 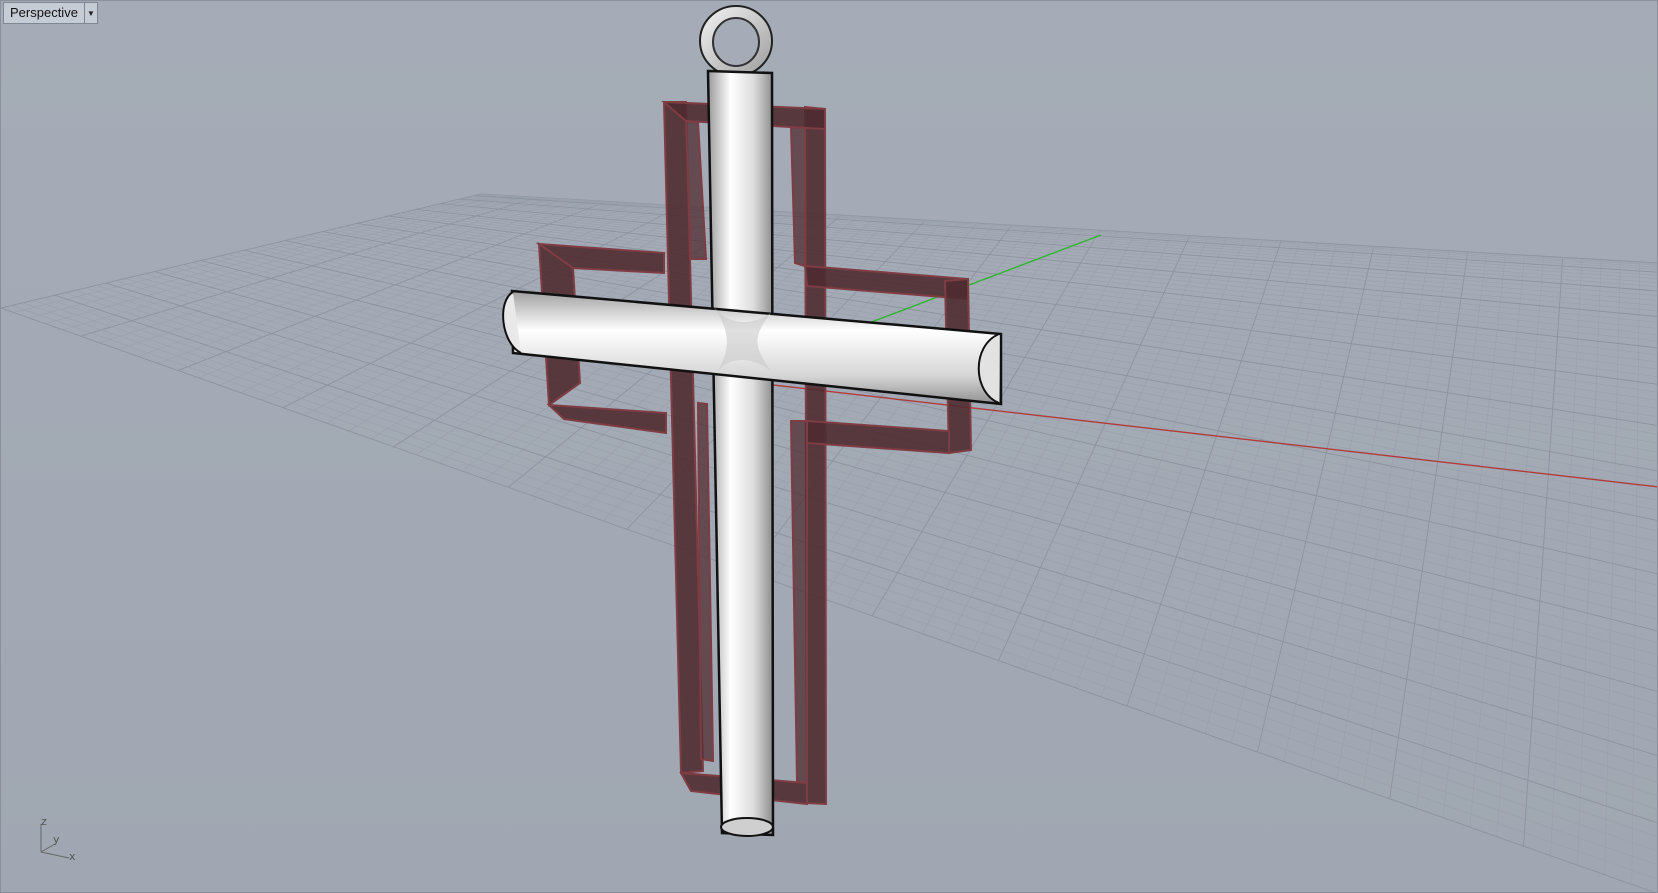 I want to click on viewport-title-tab: Perspective ▼, so click(x=50, y=13).